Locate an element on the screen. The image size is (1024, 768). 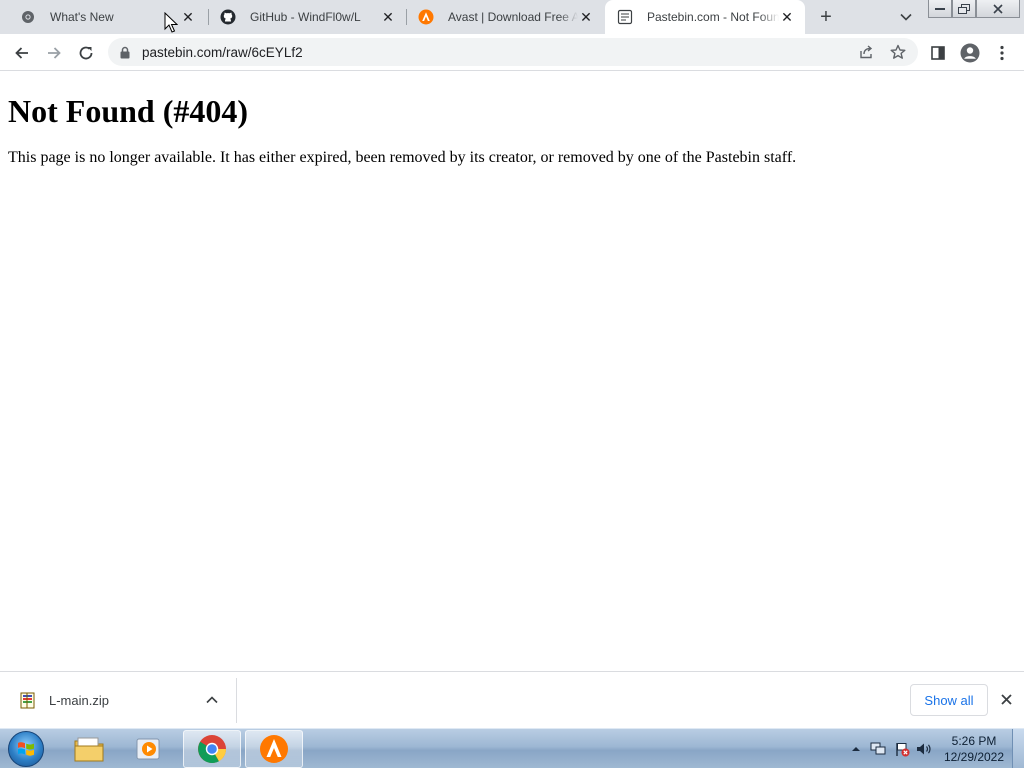
download-file-name: L-main.zip is located at coordinates (79, 700).